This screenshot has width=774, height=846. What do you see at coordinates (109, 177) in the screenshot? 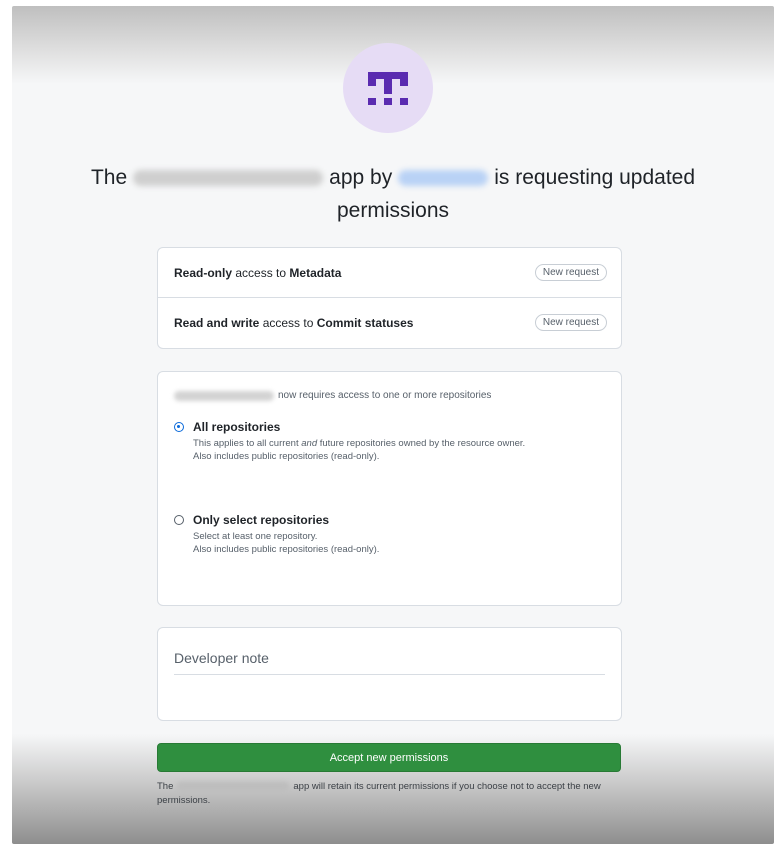
I see `title-prefix: The` at bounding box center [109, 177].